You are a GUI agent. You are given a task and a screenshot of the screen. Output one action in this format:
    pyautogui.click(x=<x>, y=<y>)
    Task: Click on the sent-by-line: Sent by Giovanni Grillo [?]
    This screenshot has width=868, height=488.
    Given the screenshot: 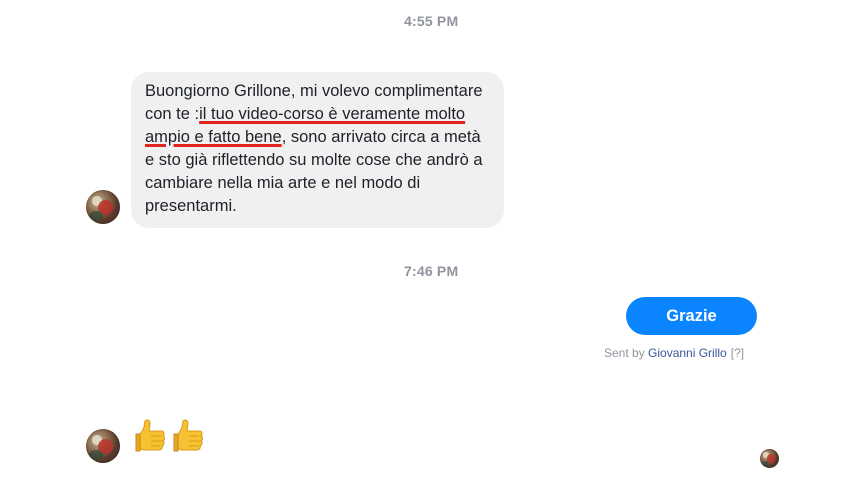 What is the action you would take?
    pyautogui.click(x=674, y=353)
    